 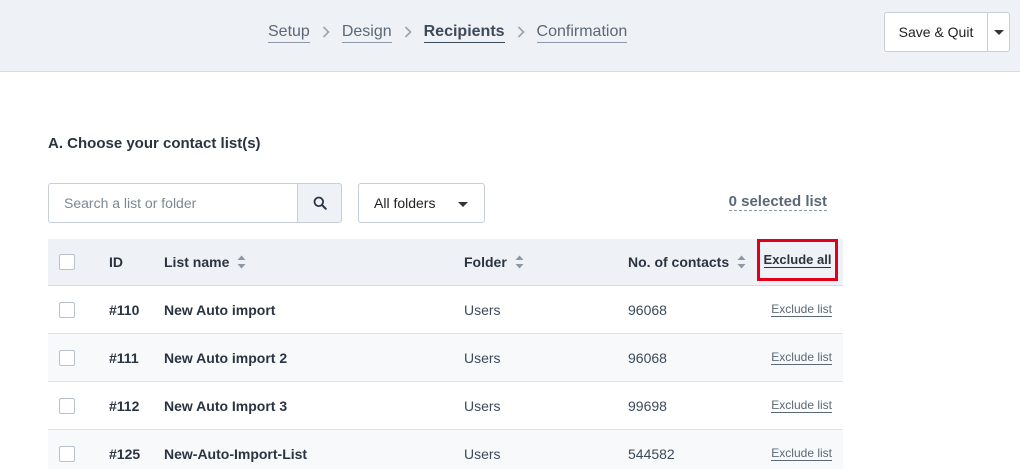 What do you see at coordinates (124, 309) in the screenshot?
I see `row-id: #110` at bounding box center [124, 309].